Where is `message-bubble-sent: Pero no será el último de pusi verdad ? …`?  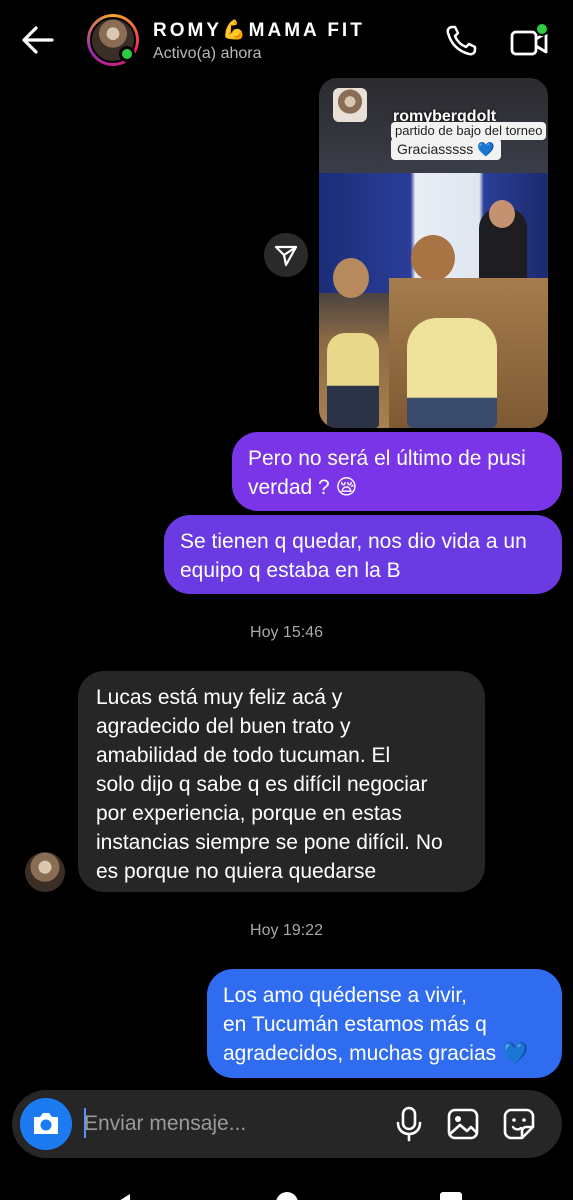 message-bubble-sent: Pero no será el último de pusi verdad ? … is located at coordinates (397, 471).